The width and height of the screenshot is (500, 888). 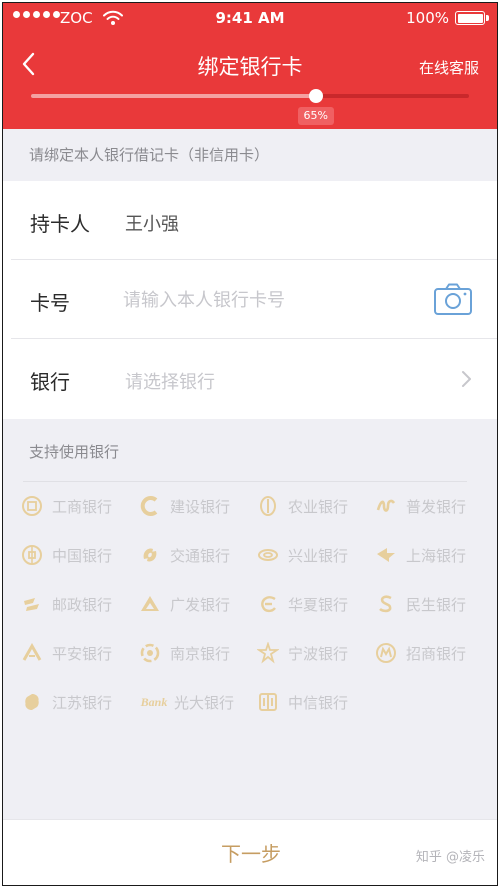 I want to click on cgb-logo-icon, so click(x=150, y=604).